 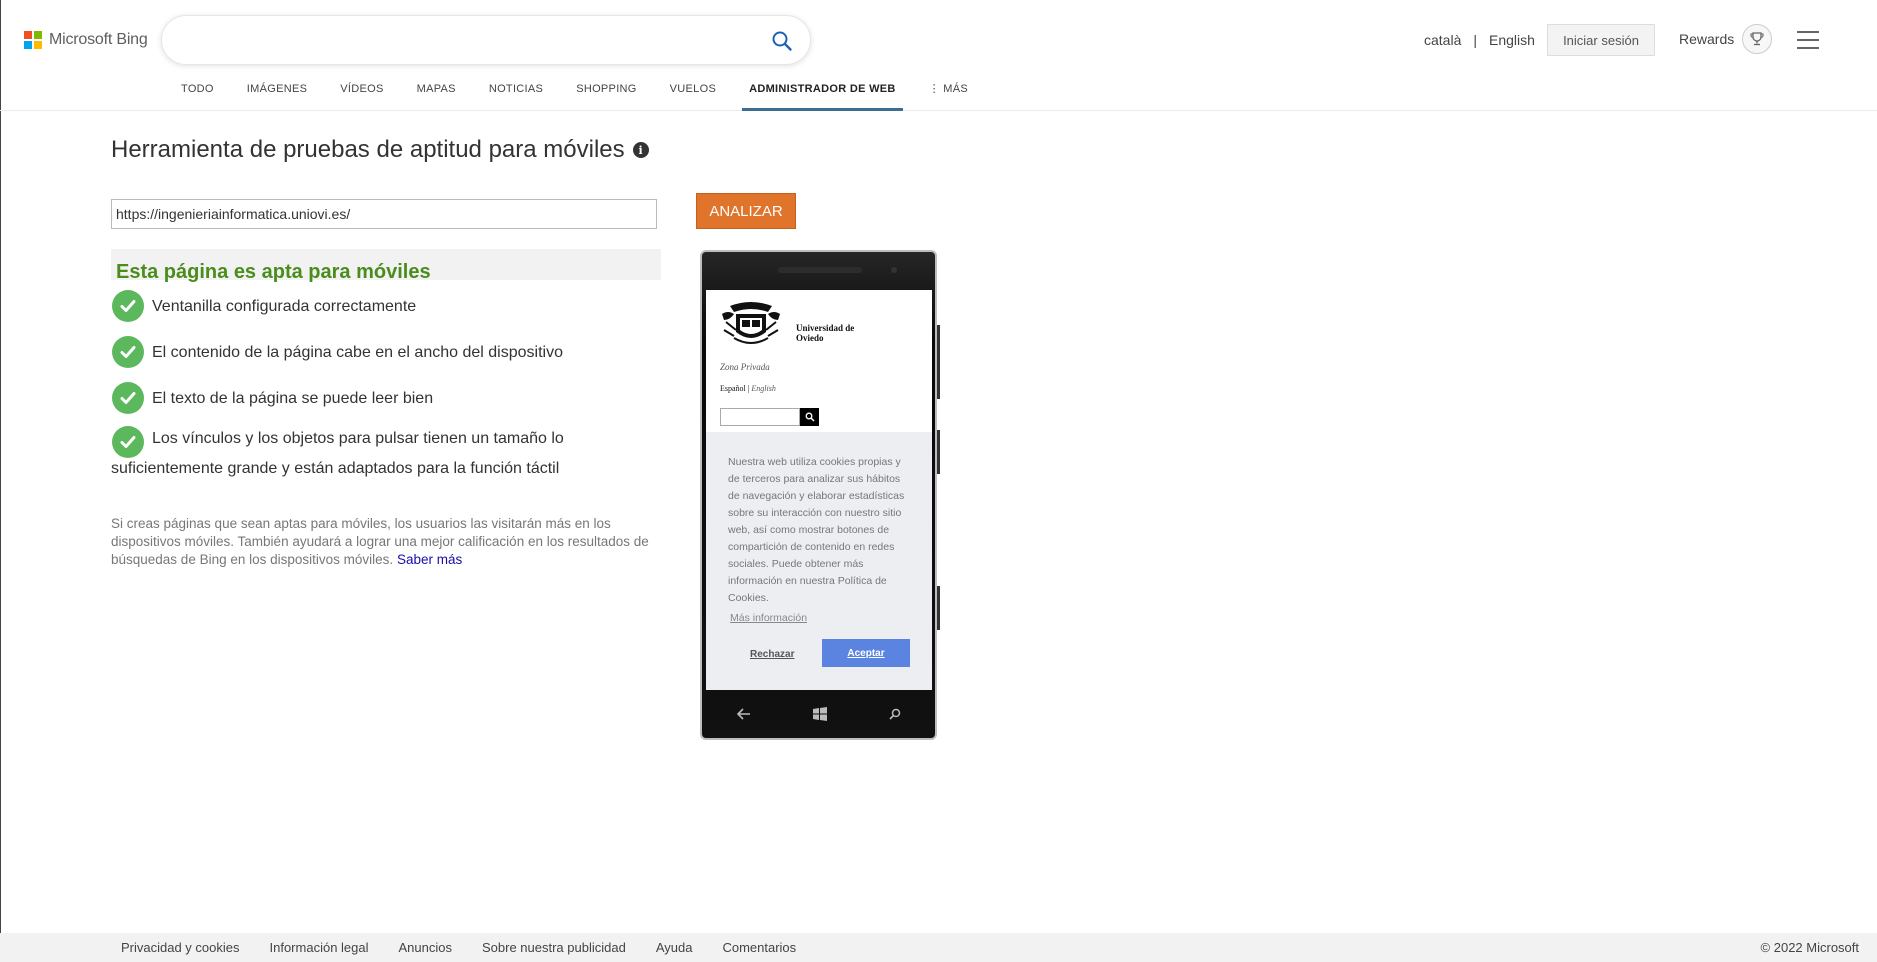 I want to click on phone-speaker, so click(x=820, y=270).